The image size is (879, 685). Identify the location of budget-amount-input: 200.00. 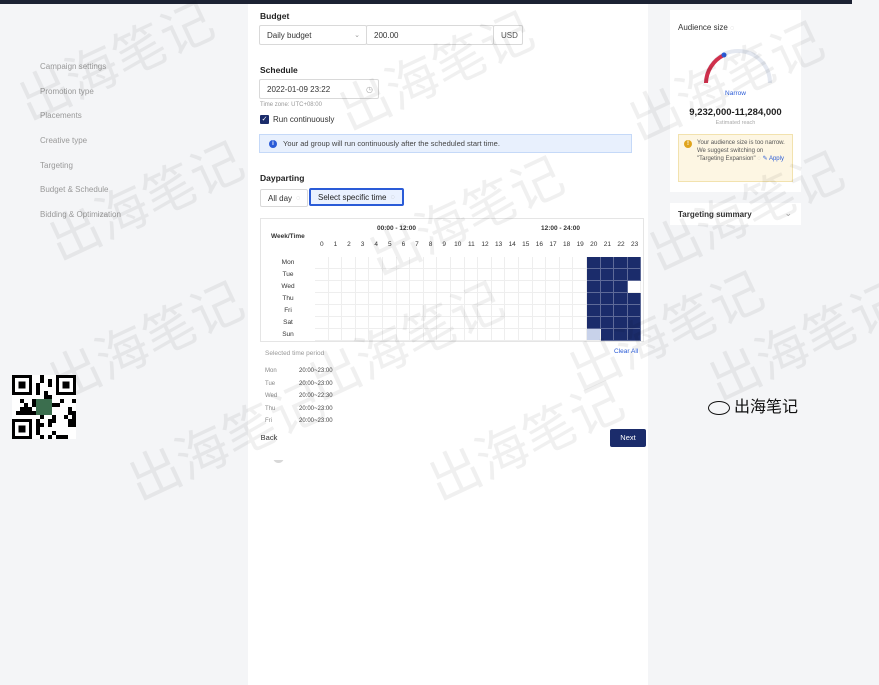
(430, 35).